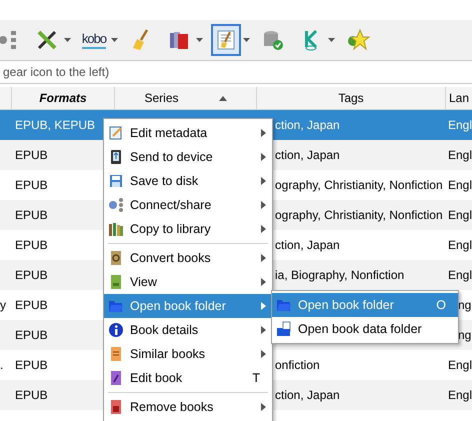 The width and height of the screenshot is (472, 421). I want to click on table-cell: onfiction, so click(297, 365).